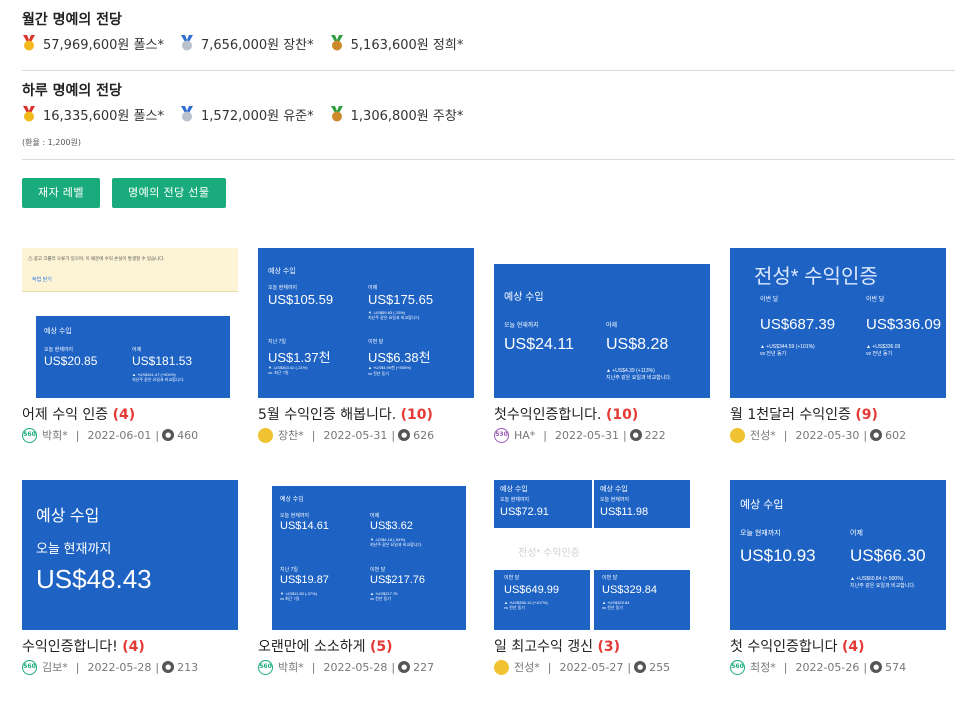 This screenshot has width=975, height=704. I want to click on level-badge-icon: 530, so click(501, 435).